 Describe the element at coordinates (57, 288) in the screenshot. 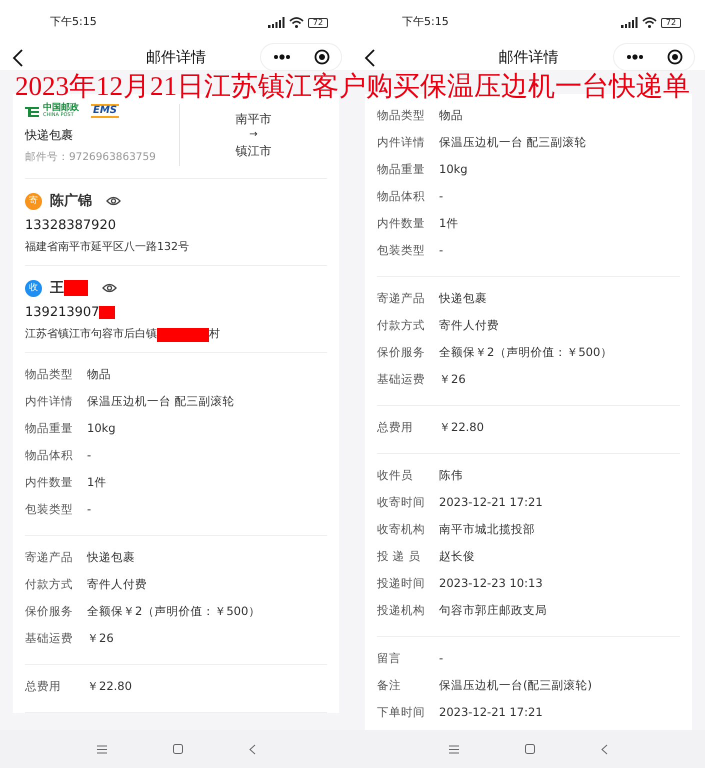

I see `person-name: 王` at that location.